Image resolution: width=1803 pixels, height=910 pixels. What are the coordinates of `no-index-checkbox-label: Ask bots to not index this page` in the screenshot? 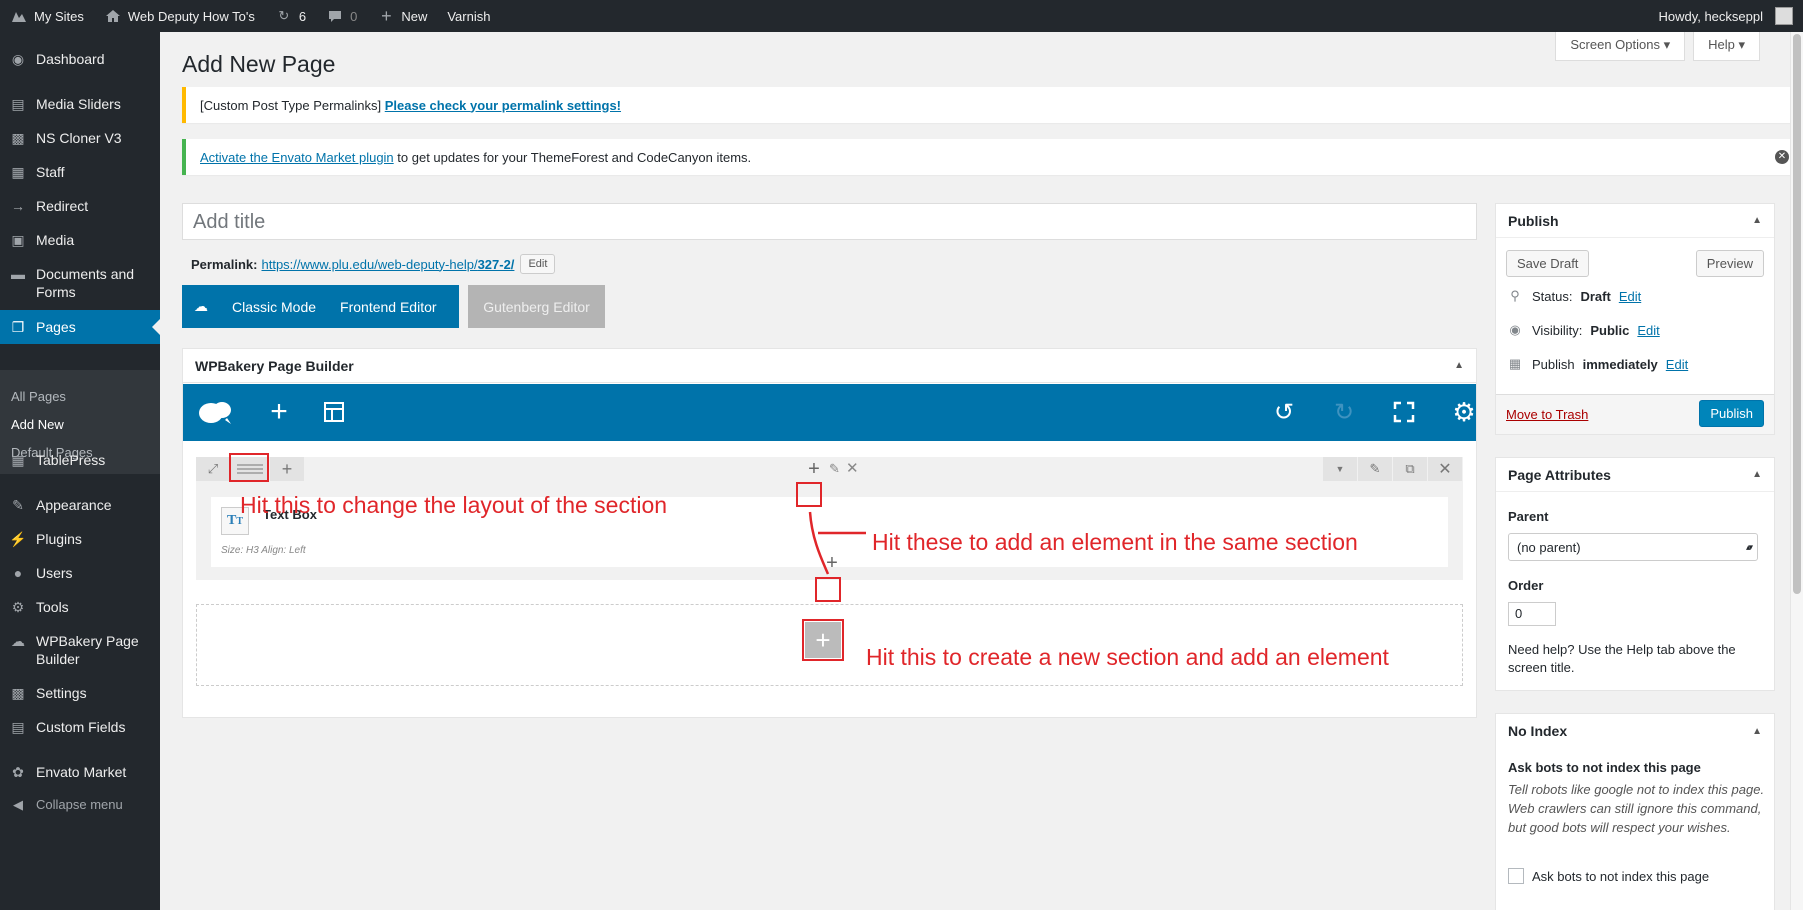 It's located at (1621, 876).